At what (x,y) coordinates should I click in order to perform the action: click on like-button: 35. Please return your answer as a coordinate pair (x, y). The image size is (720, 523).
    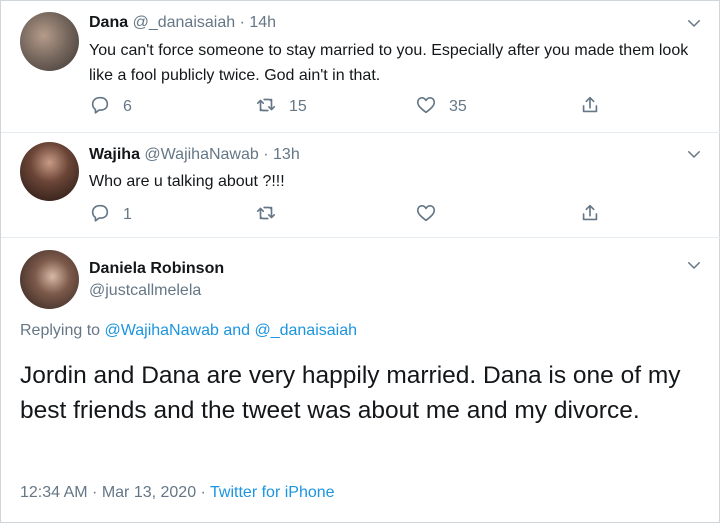
    Looking at the image, I should click on (441, 107).